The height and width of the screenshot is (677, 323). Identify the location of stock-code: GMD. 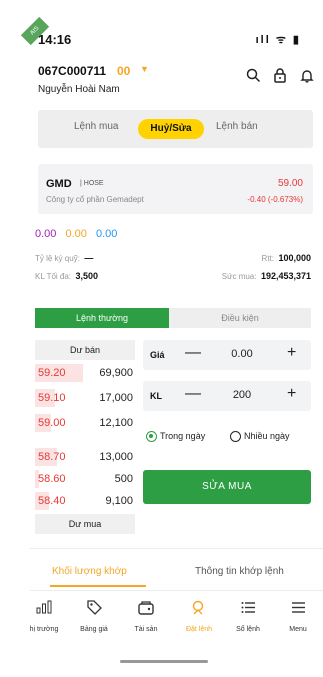
(59, 184).